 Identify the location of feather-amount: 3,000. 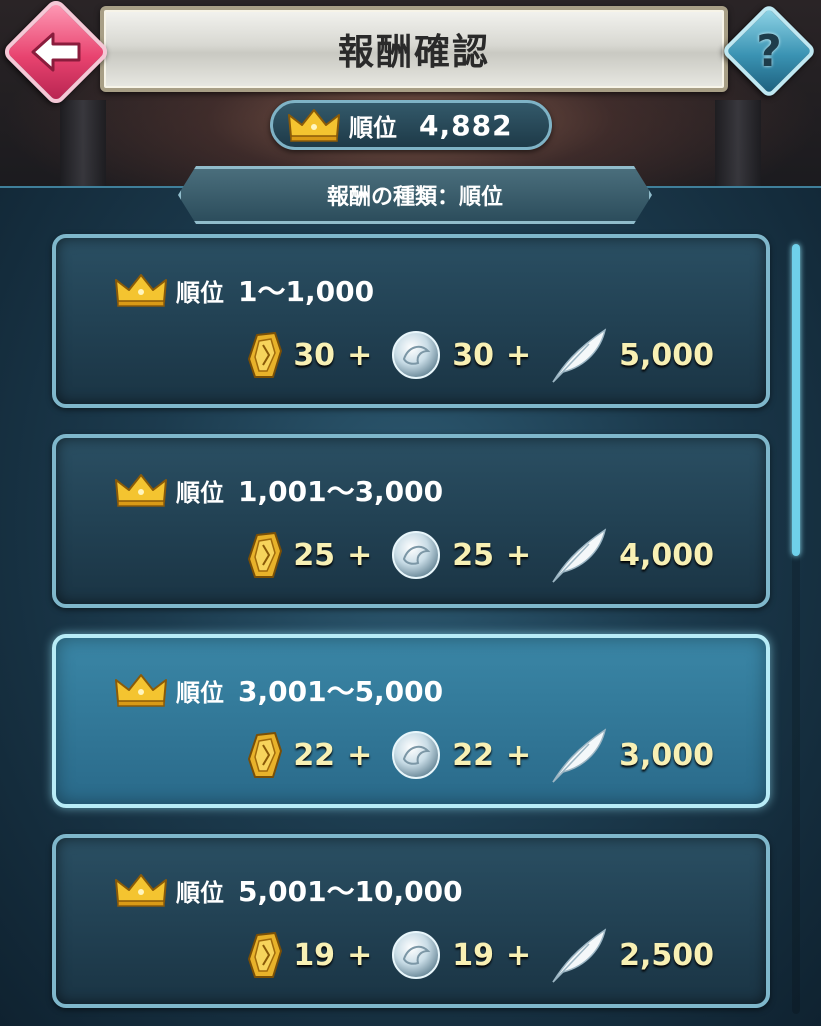
(666, 755).